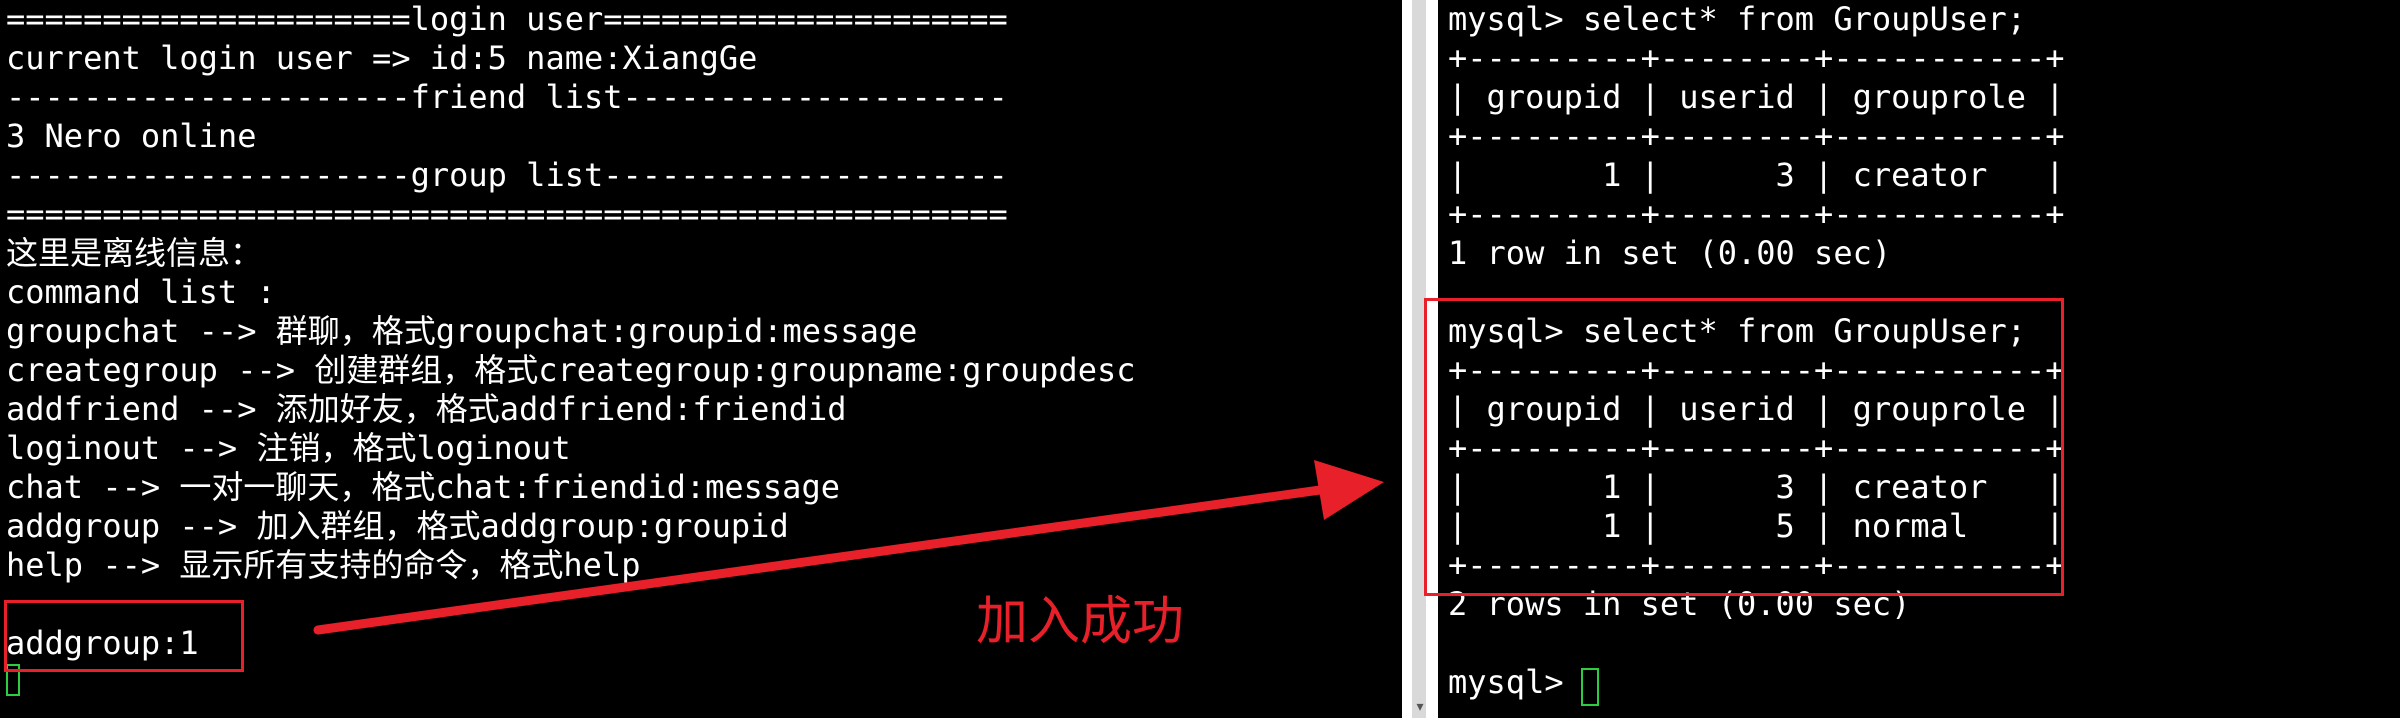 The height and width of the screenshot is (718, 2400). What do you see at coordinates (131, 136) in the screenshot?
I see `terminal-line: 3 Nero online` at bounding box center [131, 136].